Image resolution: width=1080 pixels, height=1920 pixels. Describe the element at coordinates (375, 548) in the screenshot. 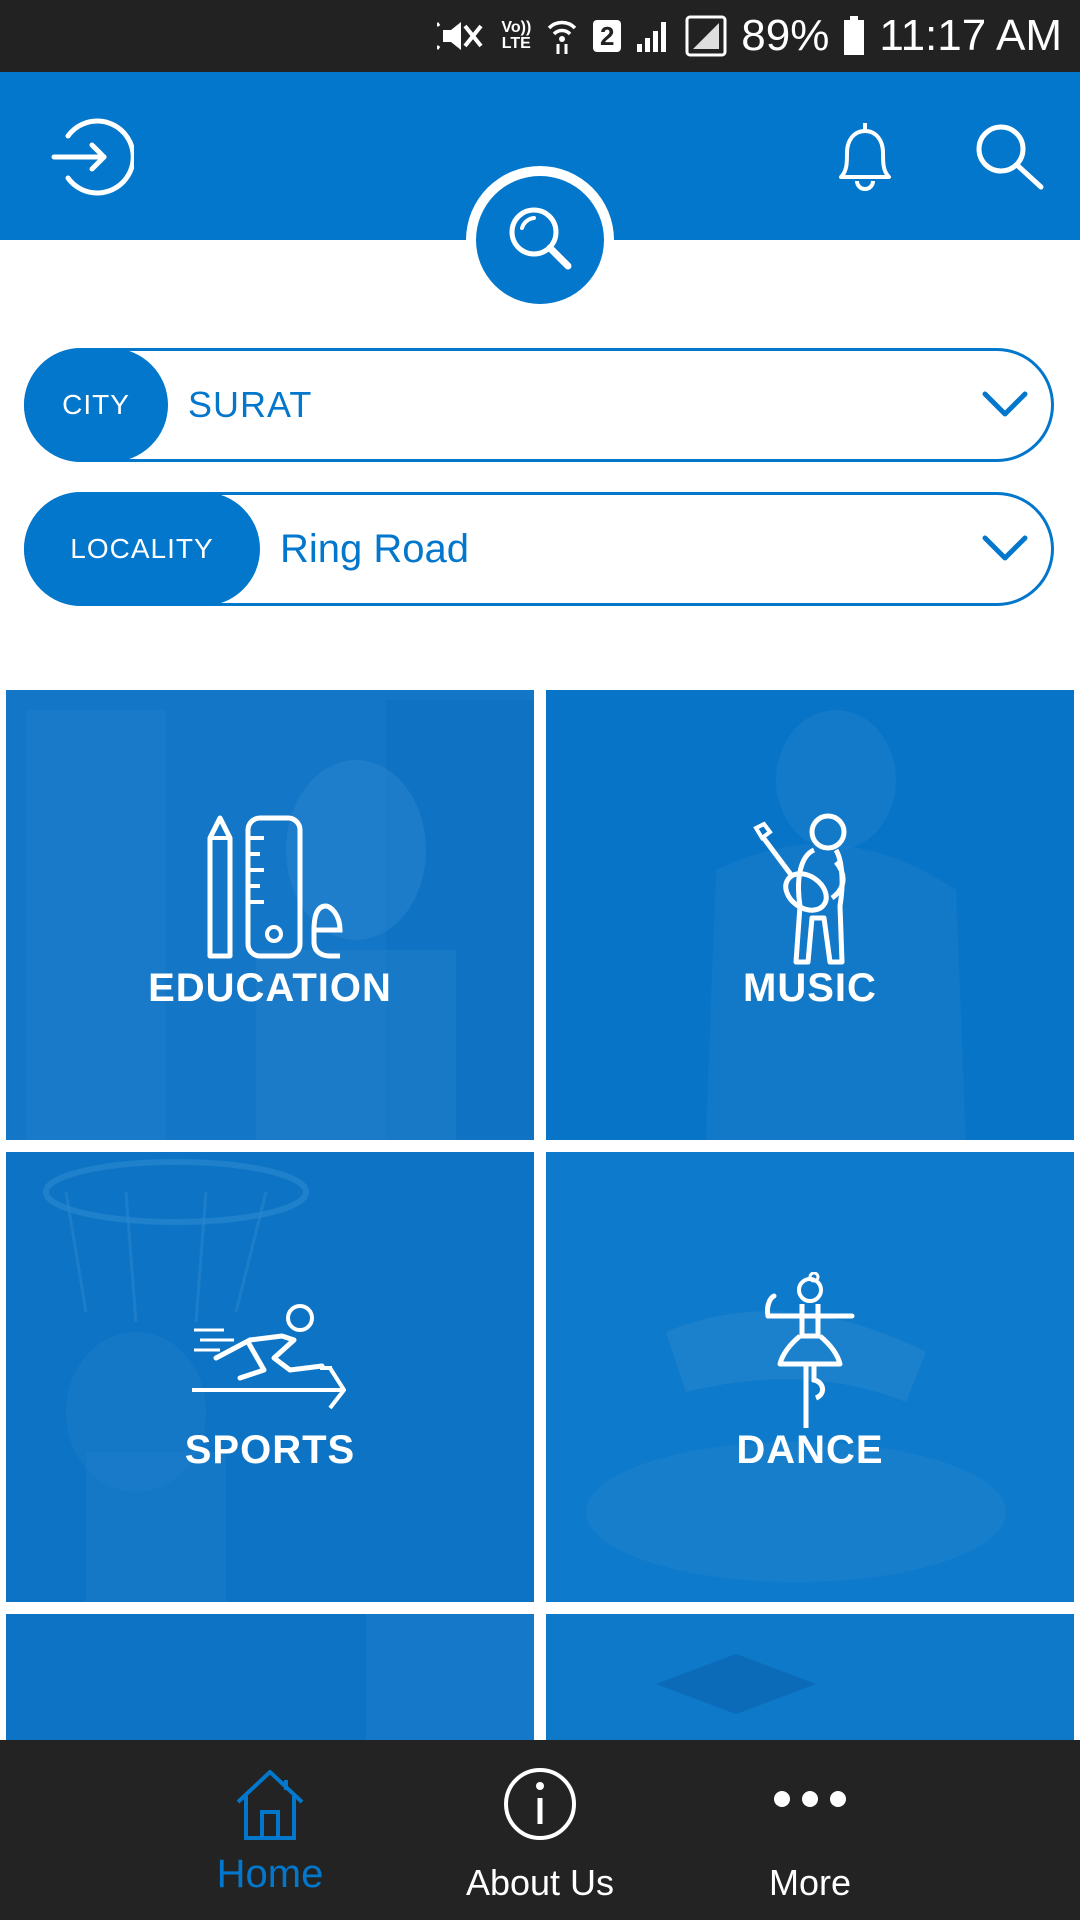

I see `locality-value: Ring Road` at that location.